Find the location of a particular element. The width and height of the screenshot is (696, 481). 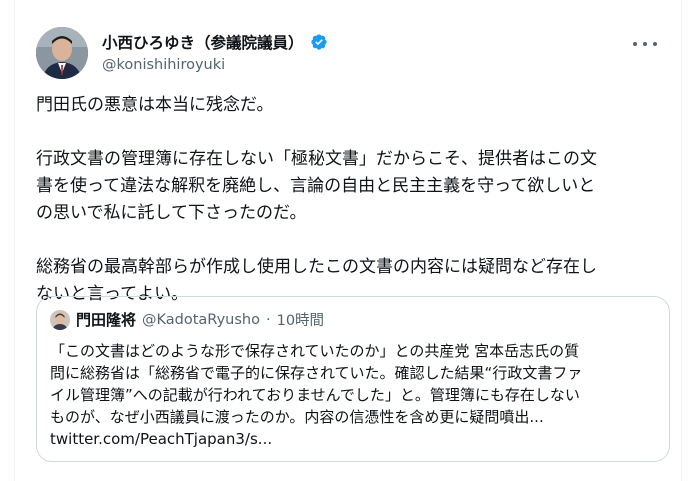

quoted-tweet-header: 門田隆将 @KadotaRyusho · 10時間 is located at coordinates (187, 319).